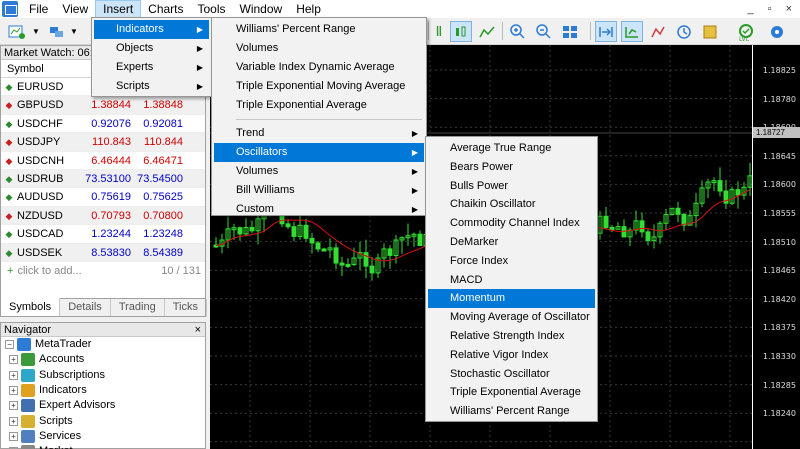 The image size is (800, 449). Describe the element at coordinates (518, 31) in the screenshot. I see `zoom-in-icon` at that location.